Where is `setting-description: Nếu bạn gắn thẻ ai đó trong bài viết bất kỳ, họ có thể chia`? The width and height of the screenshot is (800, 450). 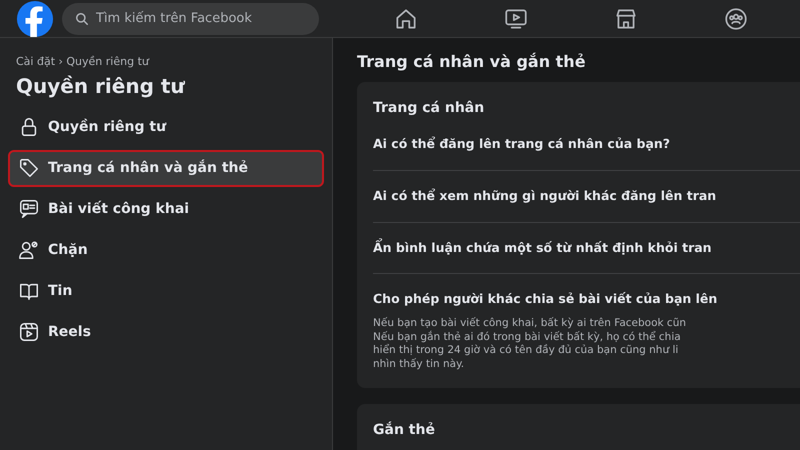
setting-description: Nếu bạn gắn thẻ ai đó trong bài viết bất kỳ, họ có thể chia is located at coordinates (527, 337).